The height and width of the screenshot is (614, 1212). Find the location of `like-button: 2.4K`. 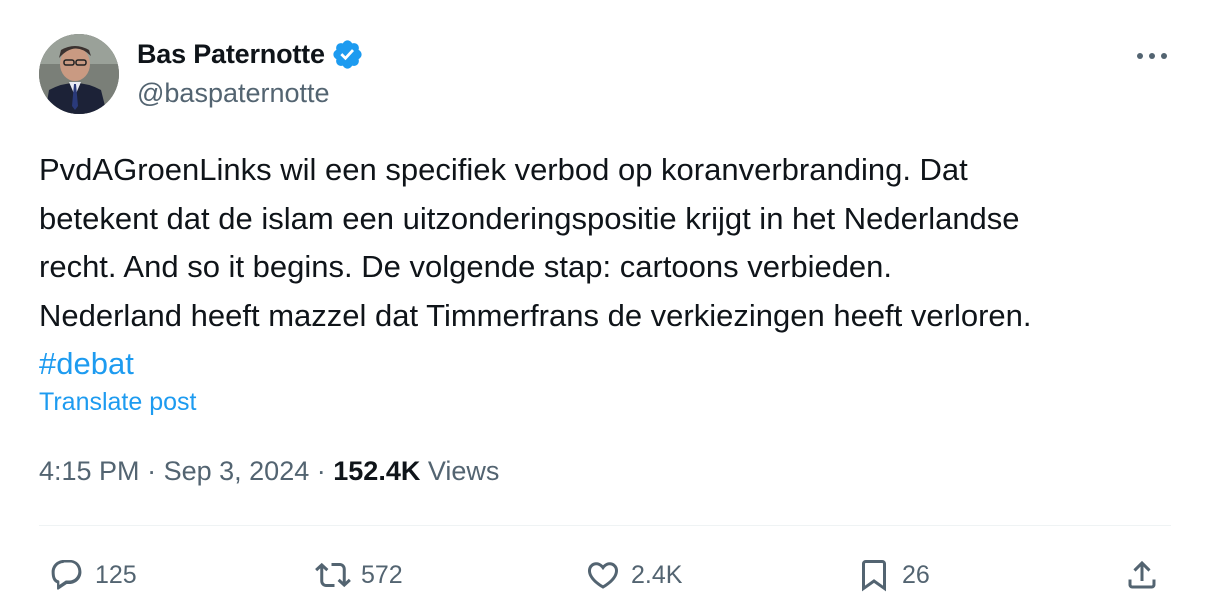

like-button: 2.4K is located at coordinates (633, 575).